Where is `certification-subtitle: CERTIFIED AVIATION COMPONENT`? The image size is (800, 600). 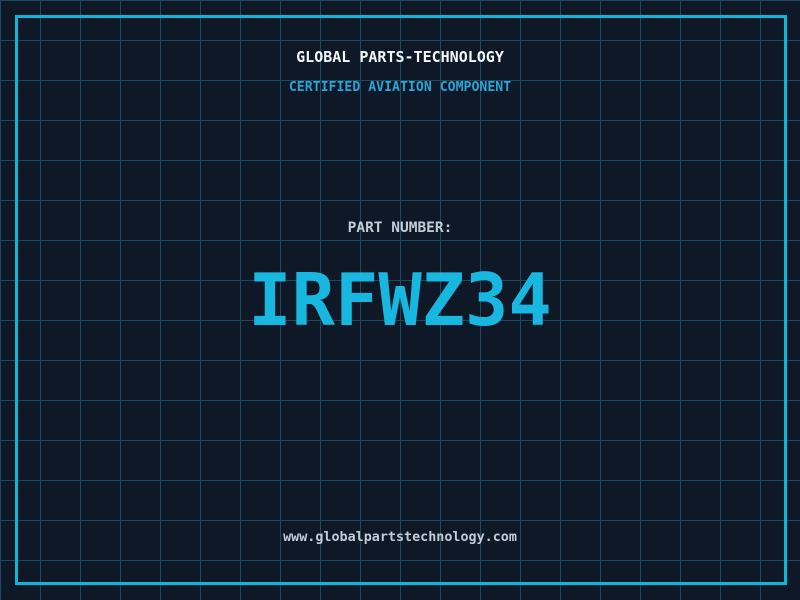
certification-subtitle: CERTIFIED AVIATION COMPONENT is located at coordinates (400, 87).